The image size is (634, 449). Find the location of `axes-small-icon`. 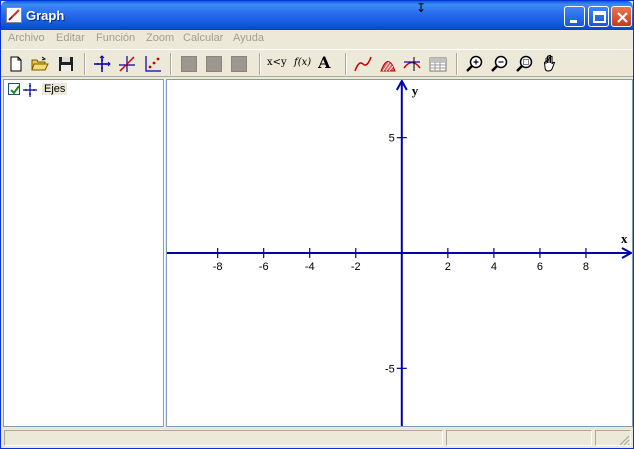

axes-small-icon is located at coordinates (30, 90).